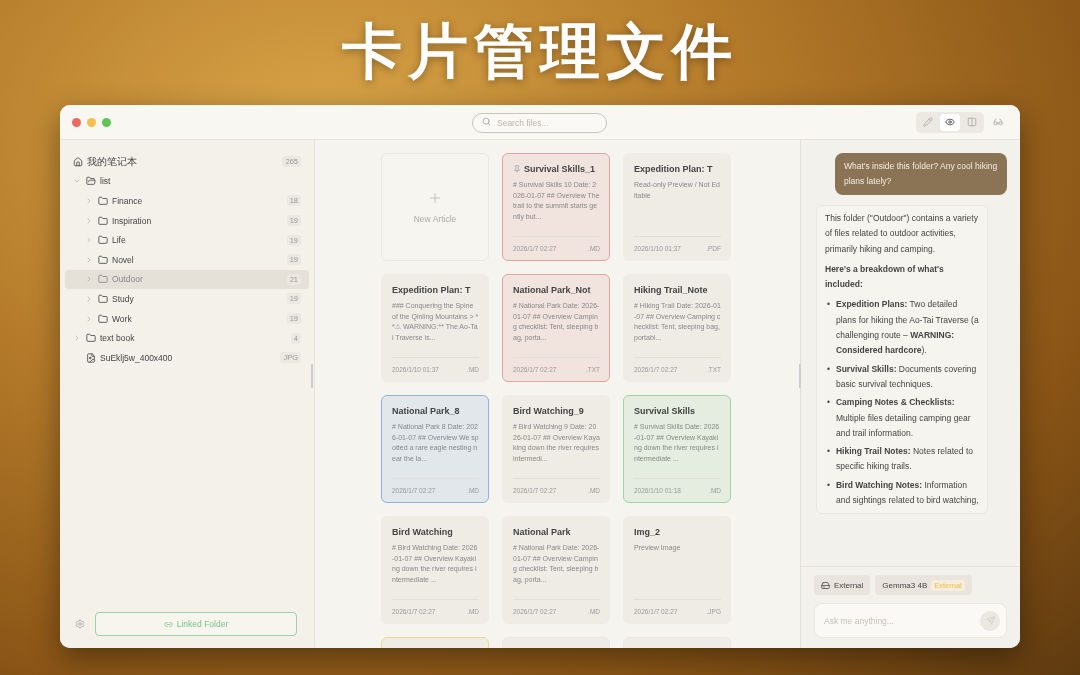  What do you see at coordinates (137, 357) in the screenshot?
I see `tree-item-label: SuEklj5w_400x400` at bounding box center [137, 357].